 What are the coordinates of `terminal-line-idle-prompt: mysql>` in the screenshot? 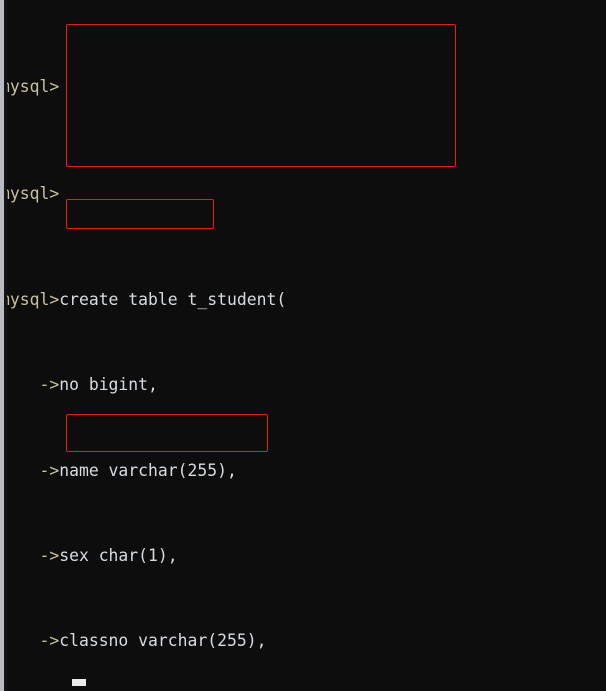 It's located at (303, 193).